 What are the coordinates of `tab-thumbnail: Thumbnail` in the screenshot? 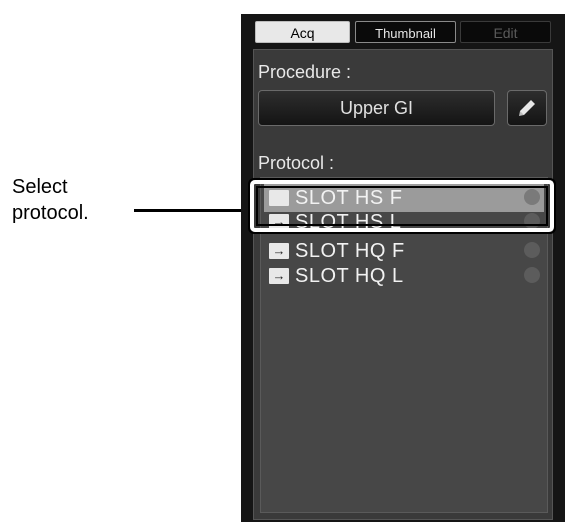 It's located at (405, 32).